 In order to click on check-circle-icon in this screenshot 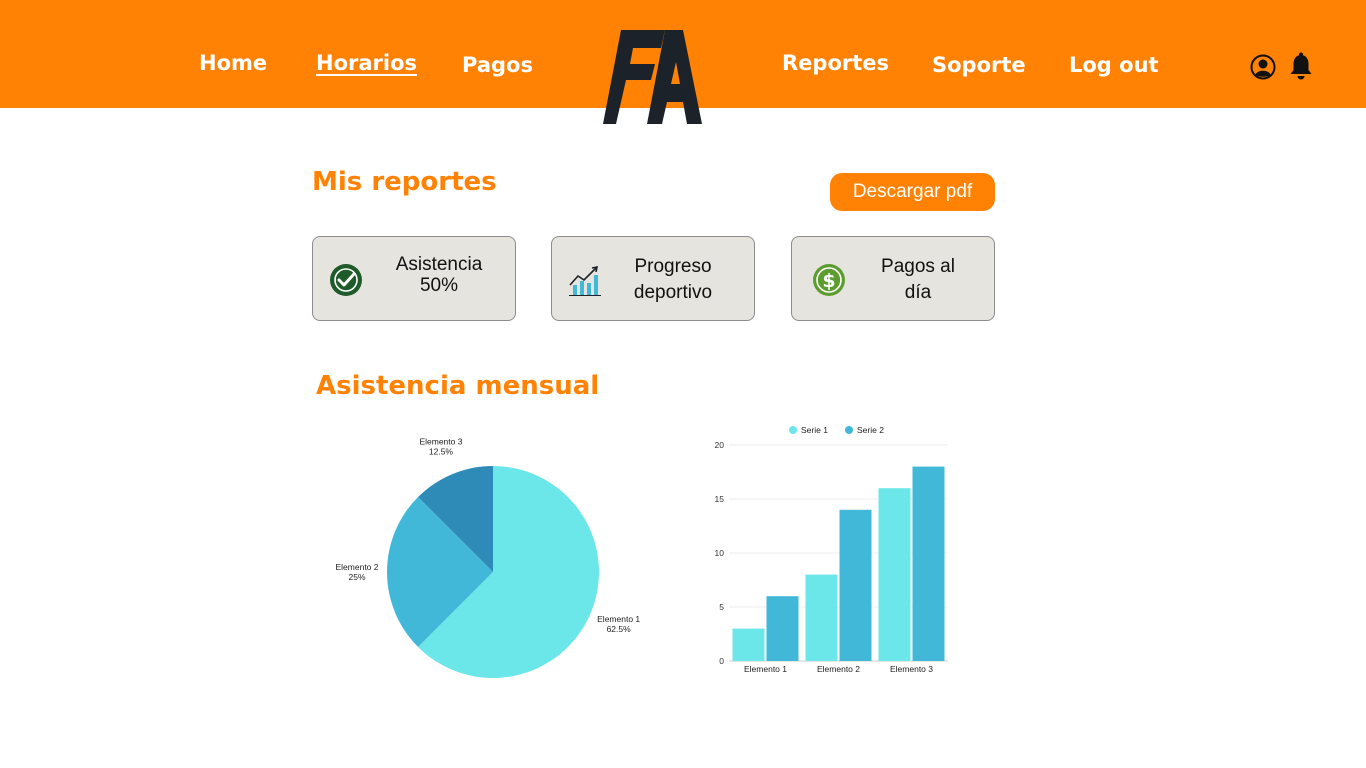, I will do `click(346, 280)`.